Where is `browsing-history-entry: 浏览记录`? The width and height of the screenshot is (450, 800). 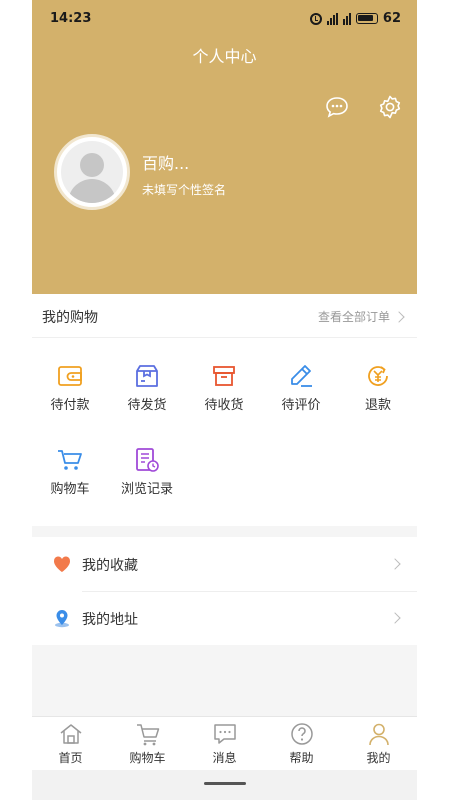
browsing-history-entry: 浏览记录 is located at coordinates (147, 471).